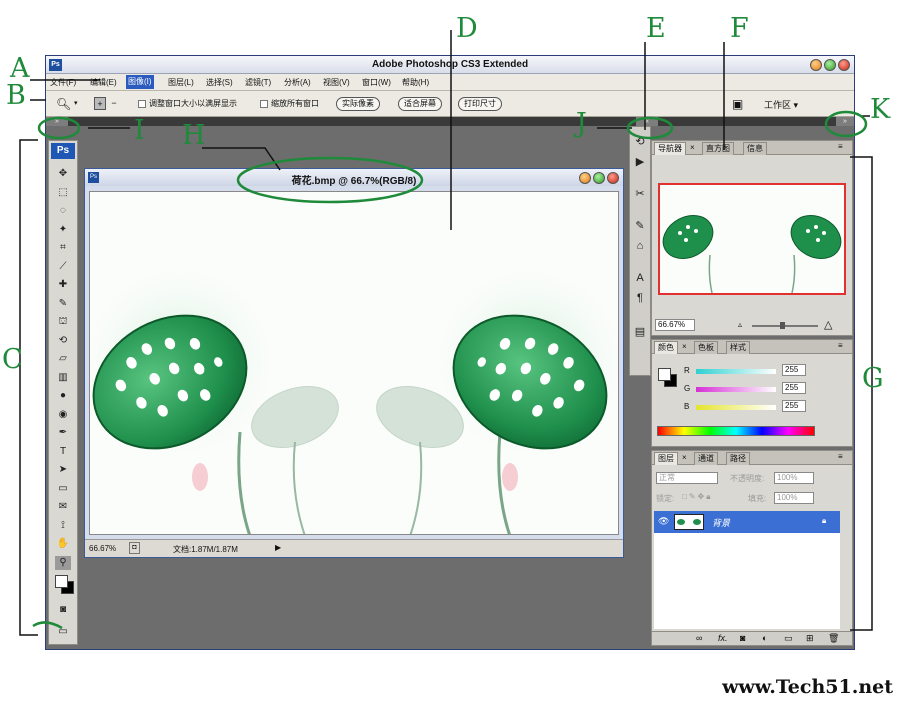 The image size is (900, 704). What do you see at coordinates (581, 123) in the screenshot?
I see `annotation-label-j: J` at bounding box center [581, 123].